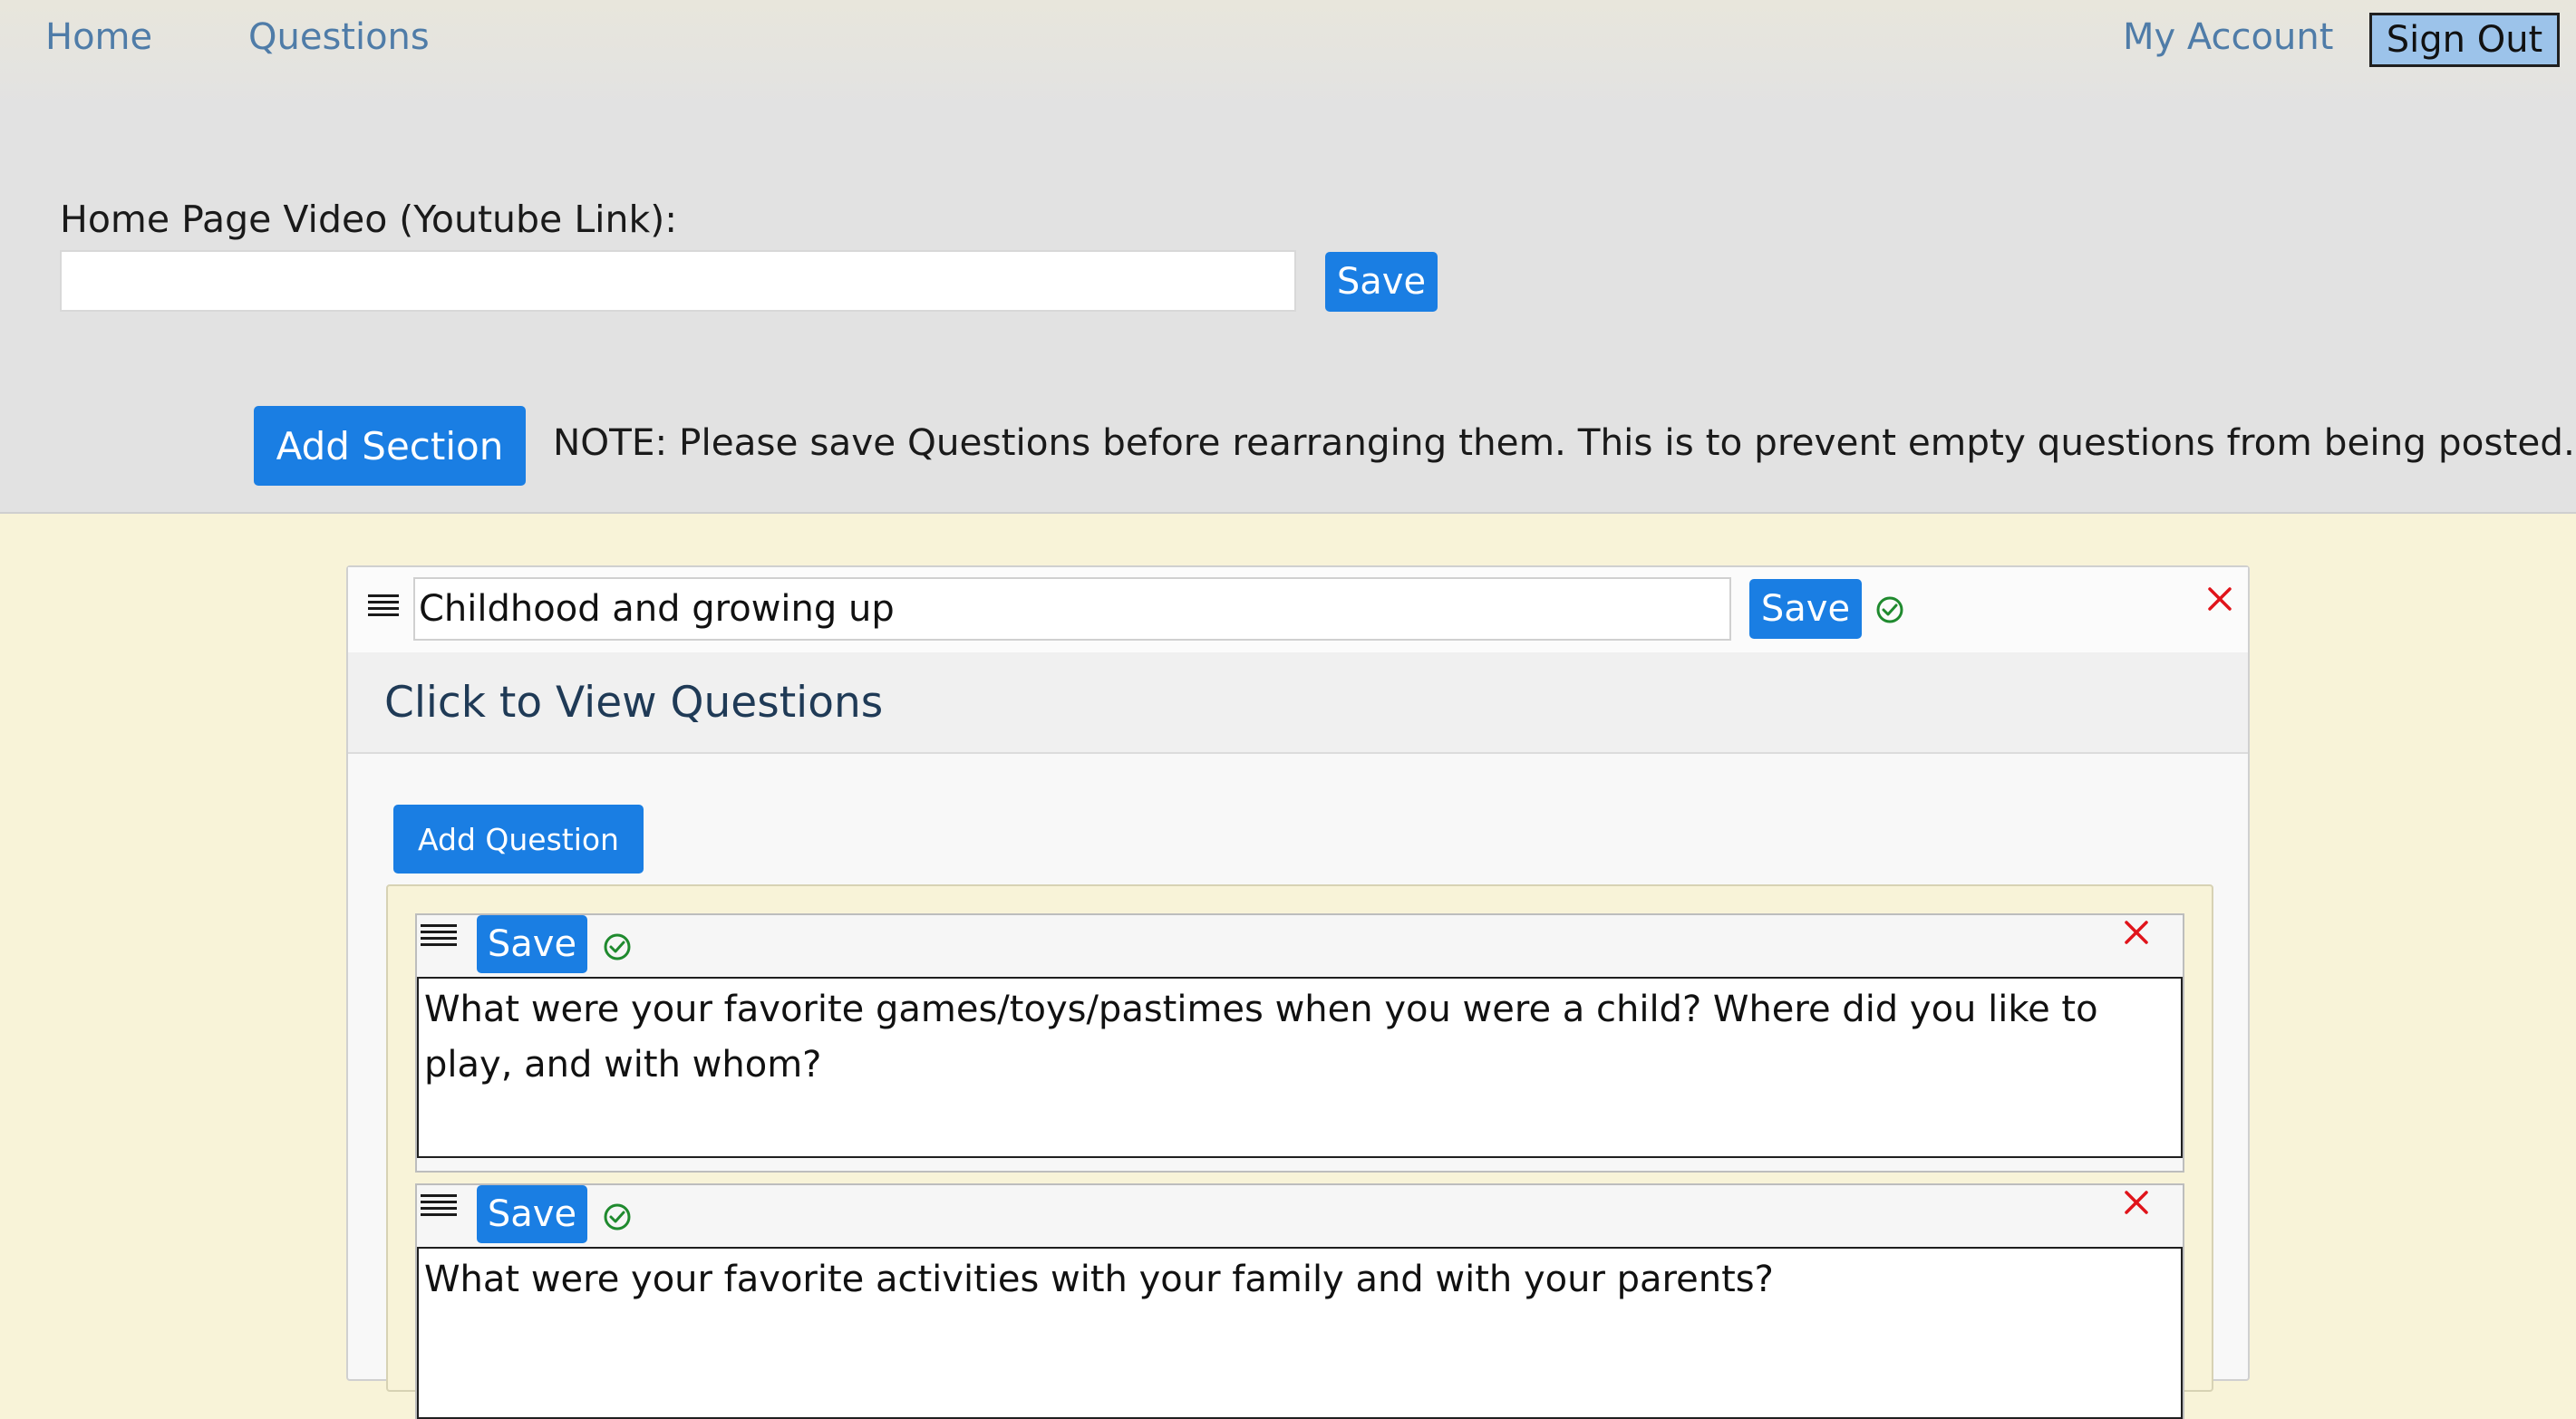 The image size is (2576, 1419). Describe the element at coordinates (1805, 609) in the screenshot. I see `section-save-button: Save` at that location.